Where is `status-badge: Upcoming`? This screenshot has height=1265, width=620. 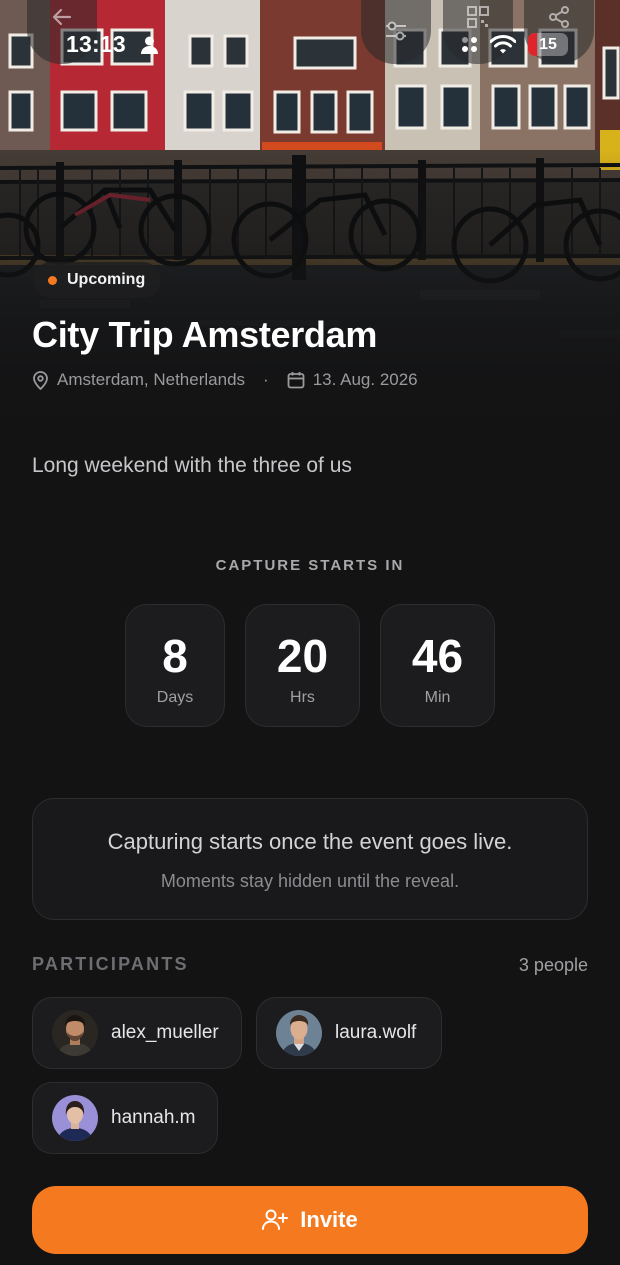 status-badge: Upcoming is located at coordinates (97, 280).